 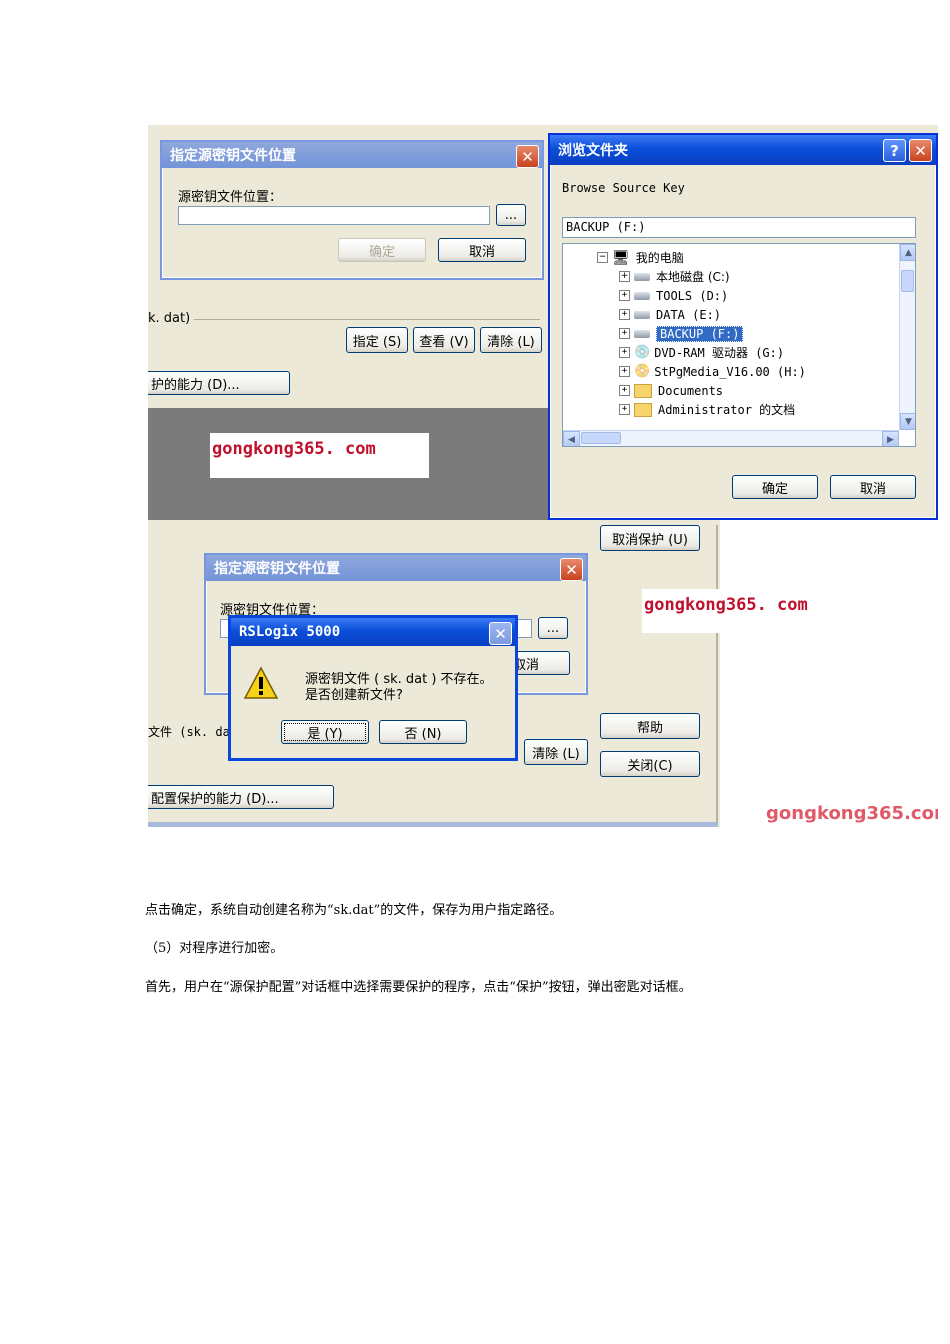 What do you see at coordinates (621, 257) in the screenshot?
I see `computer-icon: 🖥` at bounding box center [621, 257].